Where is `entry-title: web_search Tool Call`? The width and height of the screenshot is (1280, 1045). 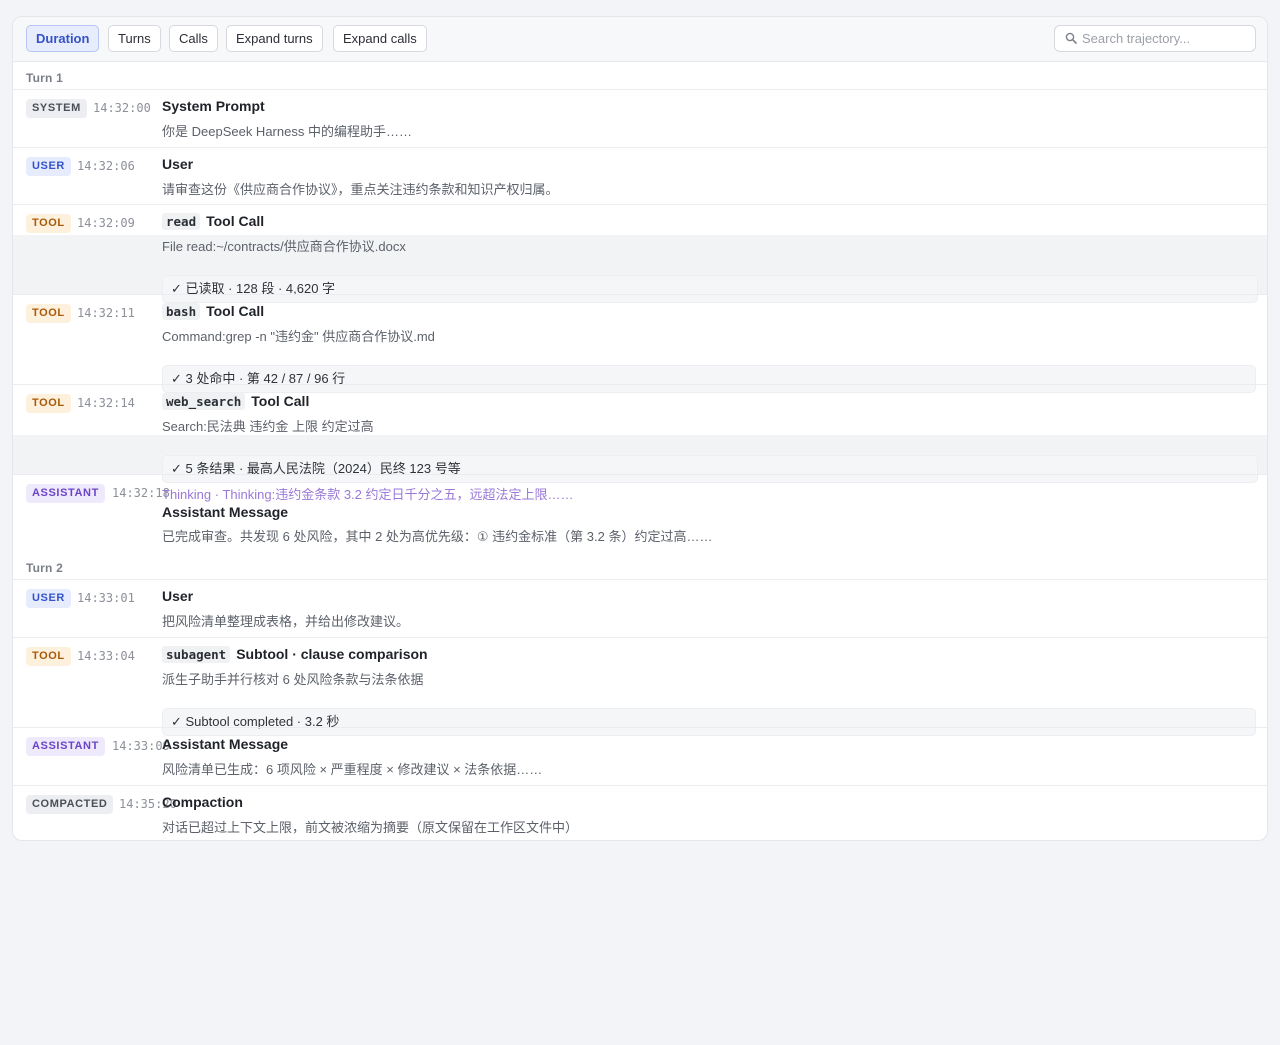
entry-title: web_search Tool Call is located at coordinates (235, 401).